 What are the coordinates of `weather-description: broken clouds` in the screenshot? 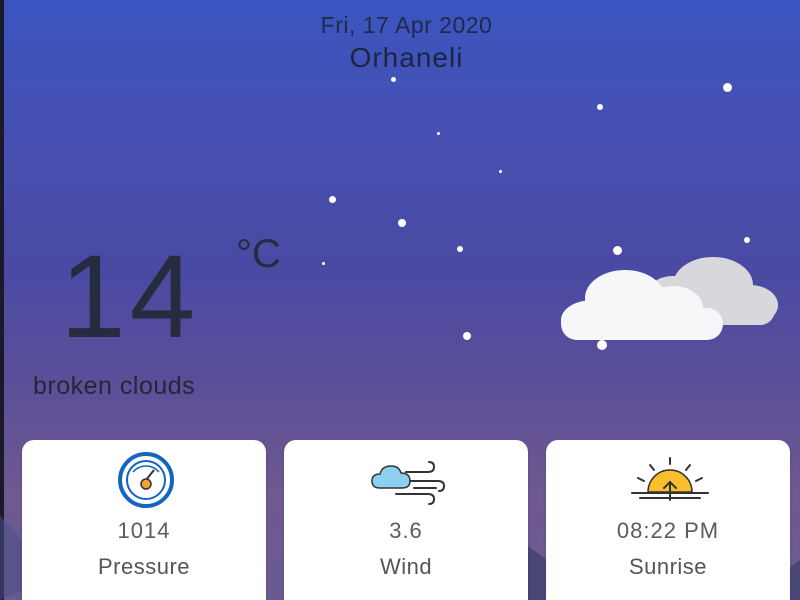 It's located at (114, 386).